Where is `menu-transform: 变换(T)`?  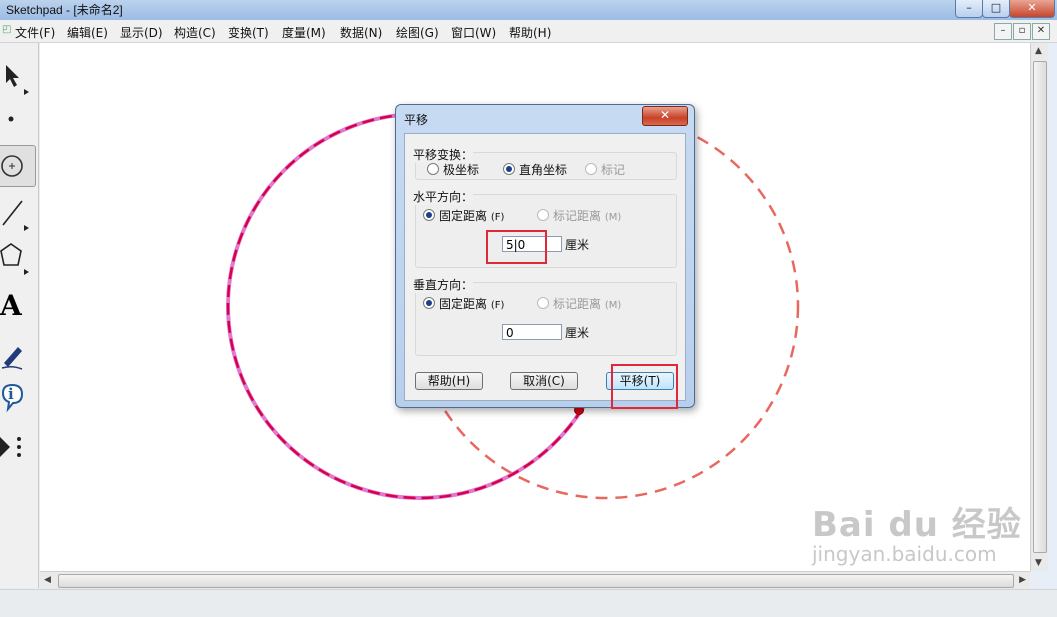 menu-transform: 变换(T) is located at coordinates (248, 32).